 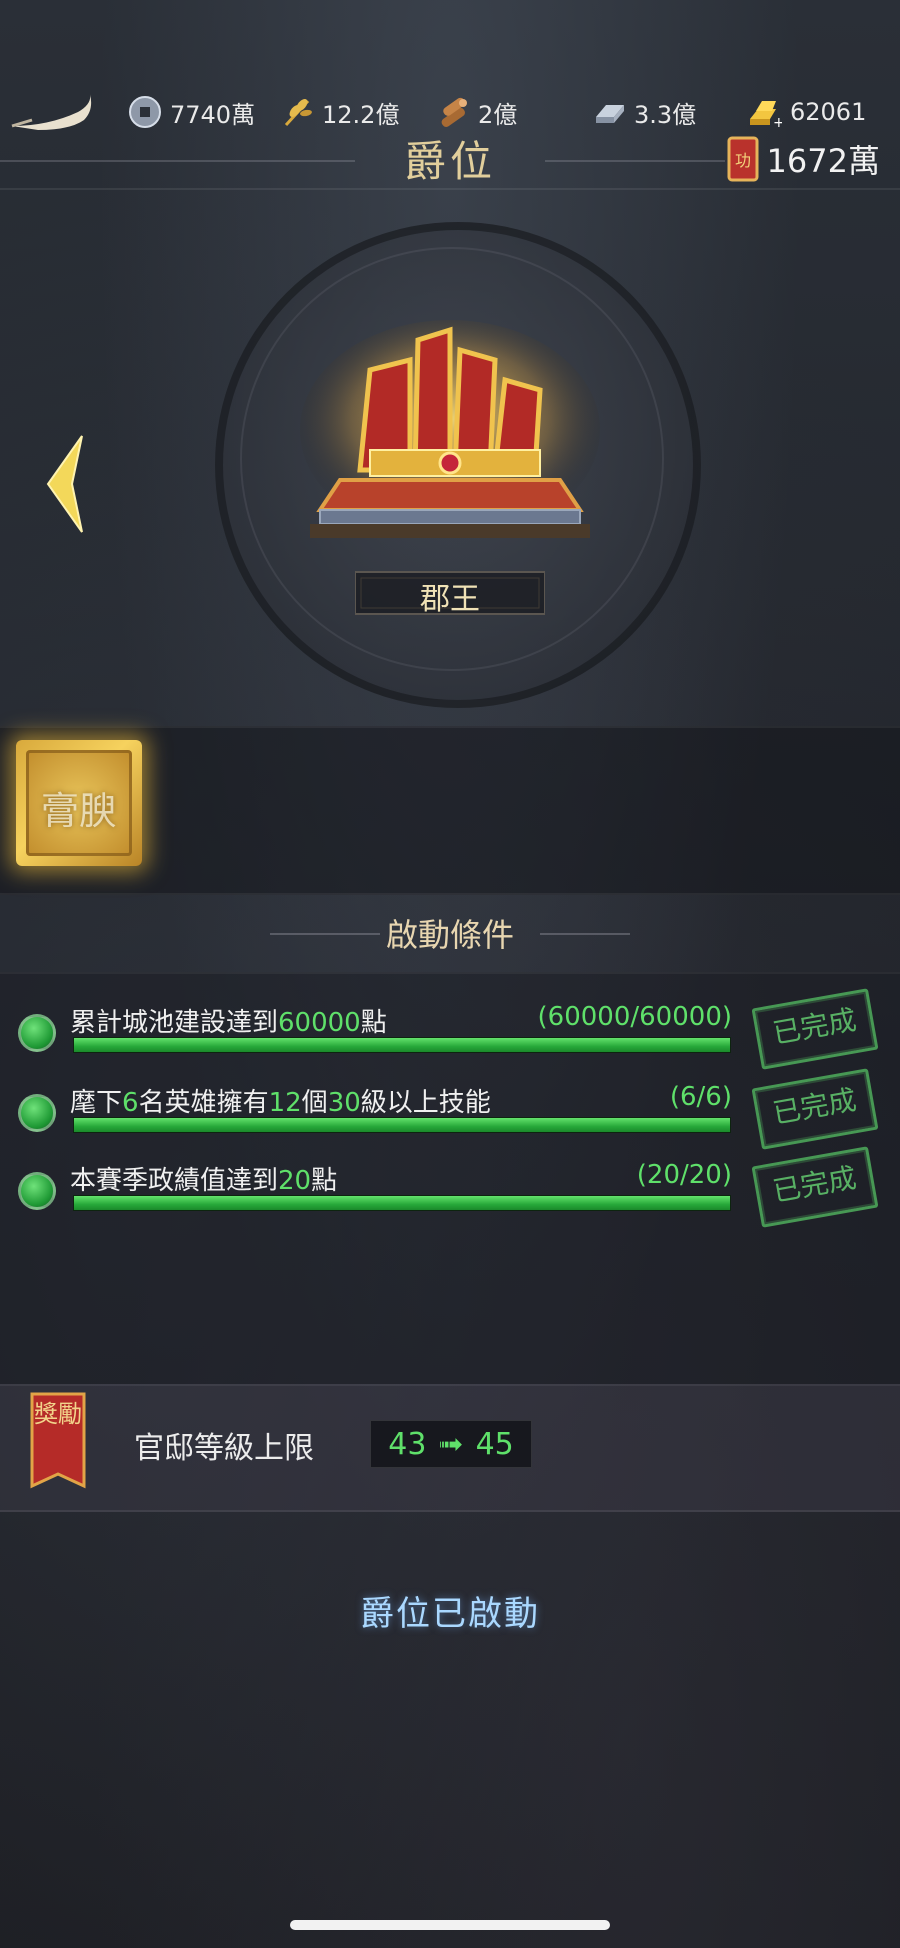 I want to click on condition-progress: (60000/60000), so click(x=634, y=1017).